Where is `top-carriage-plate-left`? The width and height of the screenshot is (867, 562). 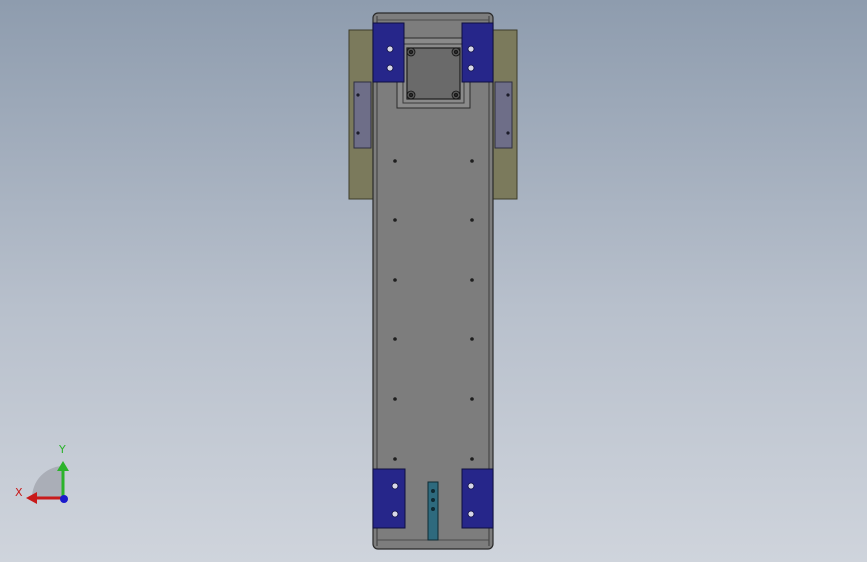
top-carriage-plate-left is located at coordinates (388, 52).